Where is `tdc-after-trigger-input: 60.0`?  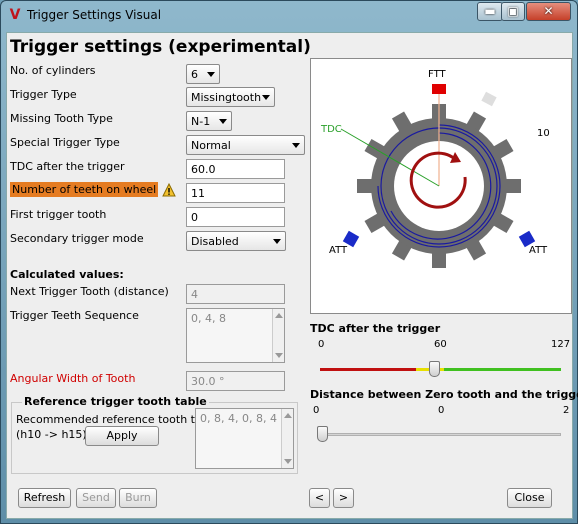
tdc-after-trigger-input: 60.0 is located at coordinates (235, 169).